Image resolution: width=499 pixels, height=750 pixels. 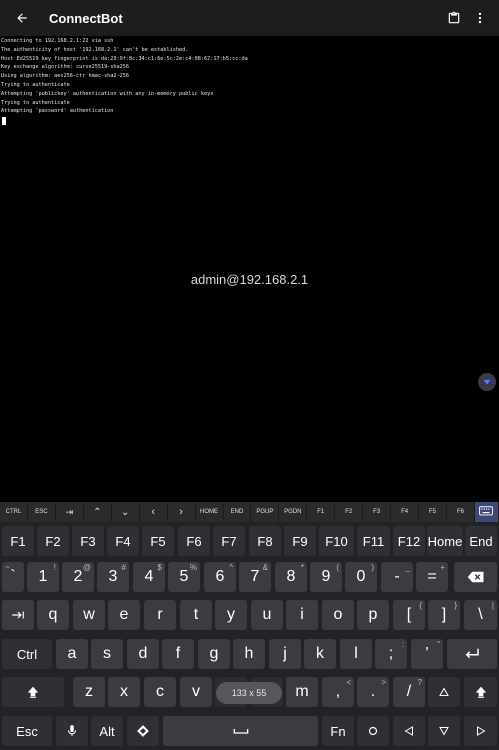 I want to click on kbd-arrow-left, so click(x=409, y=731).